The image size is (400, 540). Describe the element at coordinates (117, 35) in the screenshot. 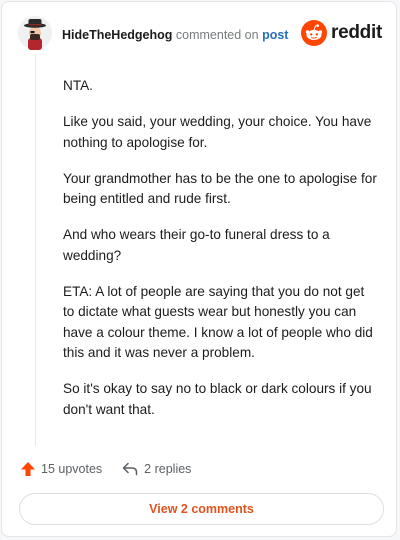

I see `username: HideTheHedgehog` at that location.